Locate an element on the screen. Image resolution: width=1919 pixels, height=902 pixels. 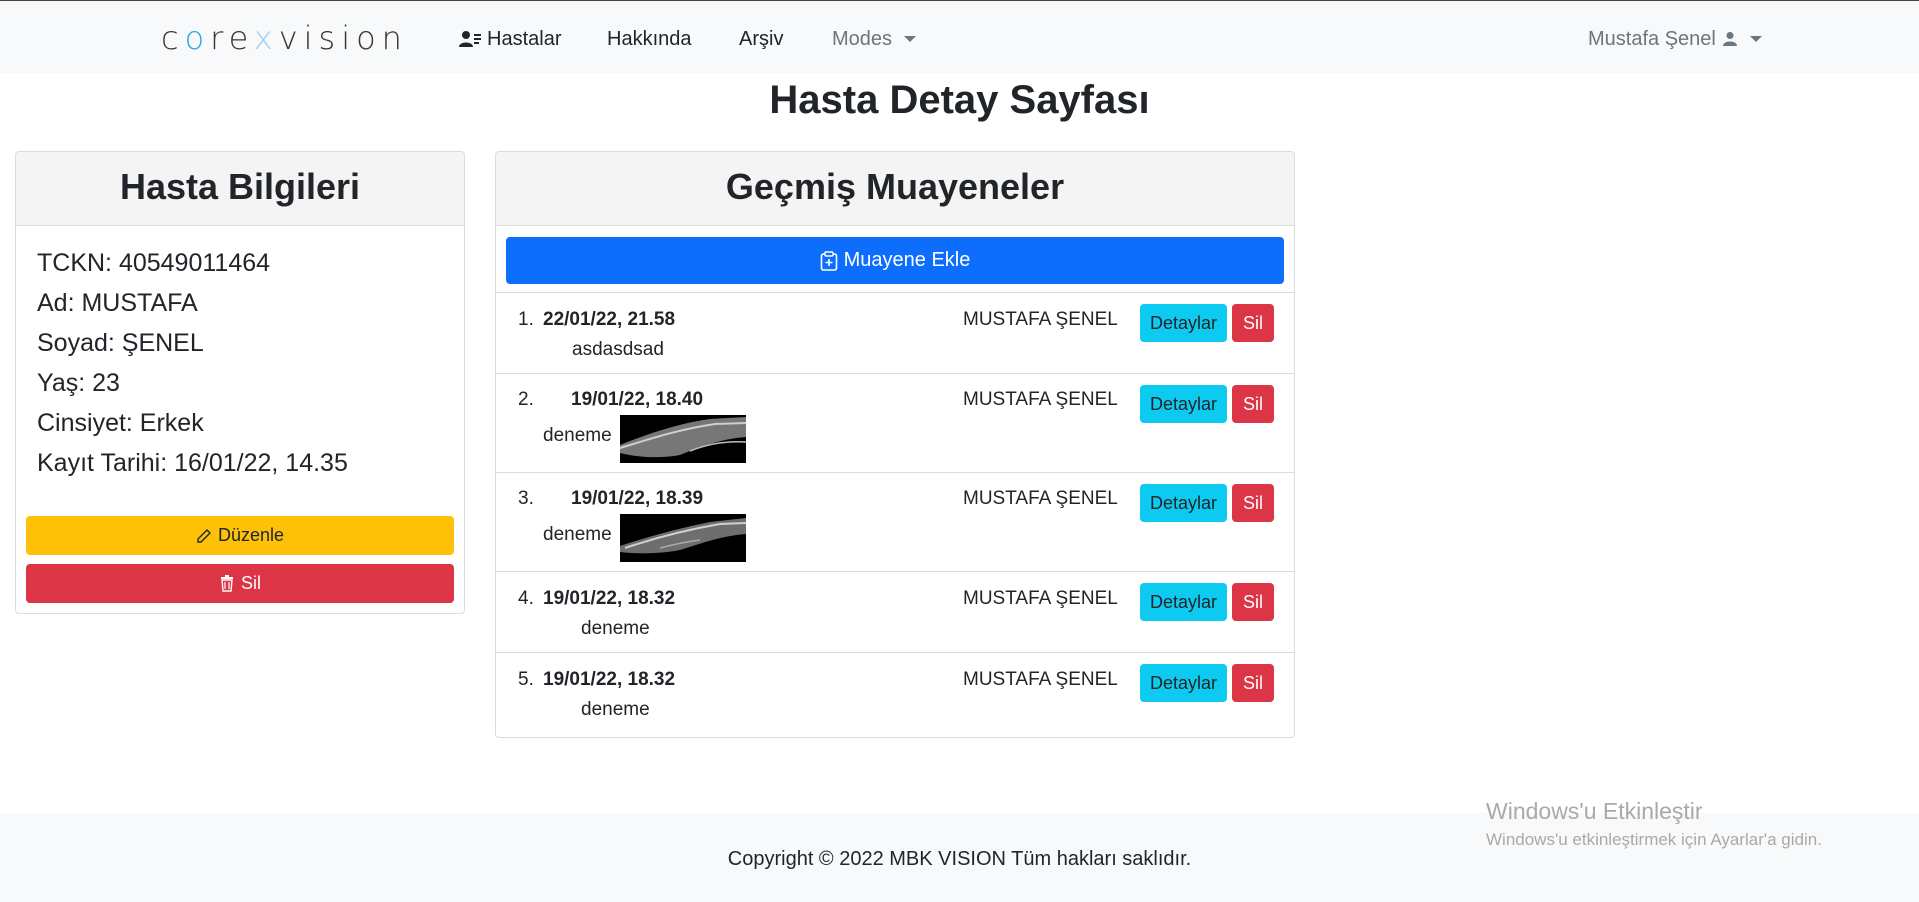
patient-surname: Soyad: ŞENEL is located at coordinates (120, 343).